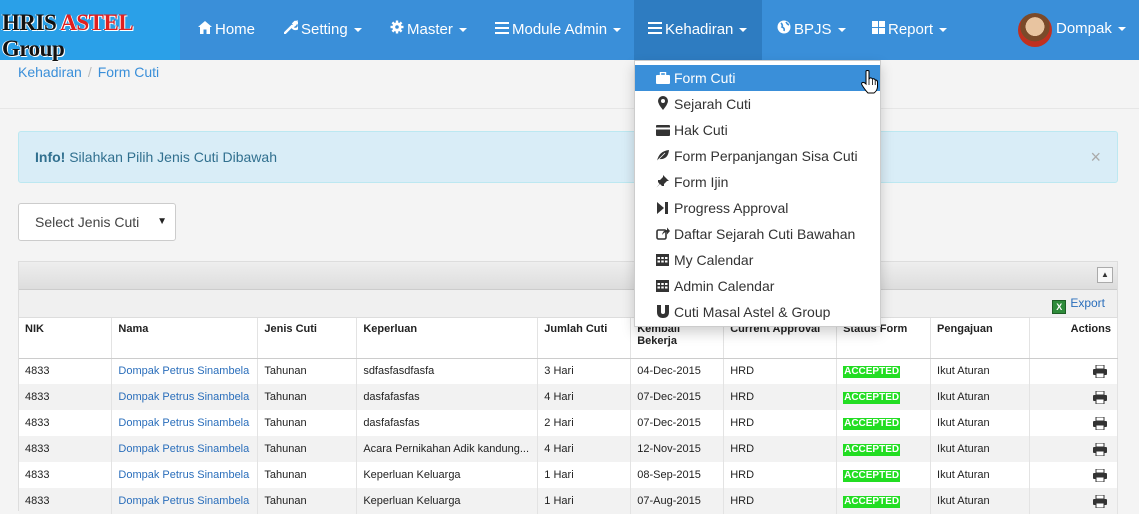 The width and height of the screenshot is (1139, 514). I want to click on dropdown-item-my-calendar: My Calendar, so click(757, 260).